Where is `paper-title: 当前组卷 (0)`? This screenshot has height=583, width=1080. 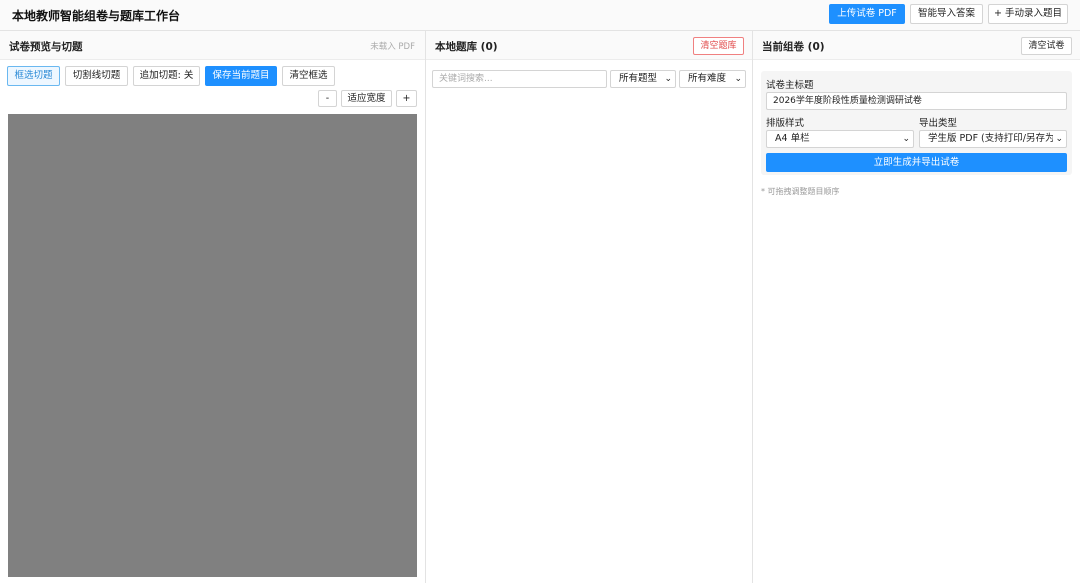
paper-title: 当前组卷 (0) is located at coordinates (793, 47).